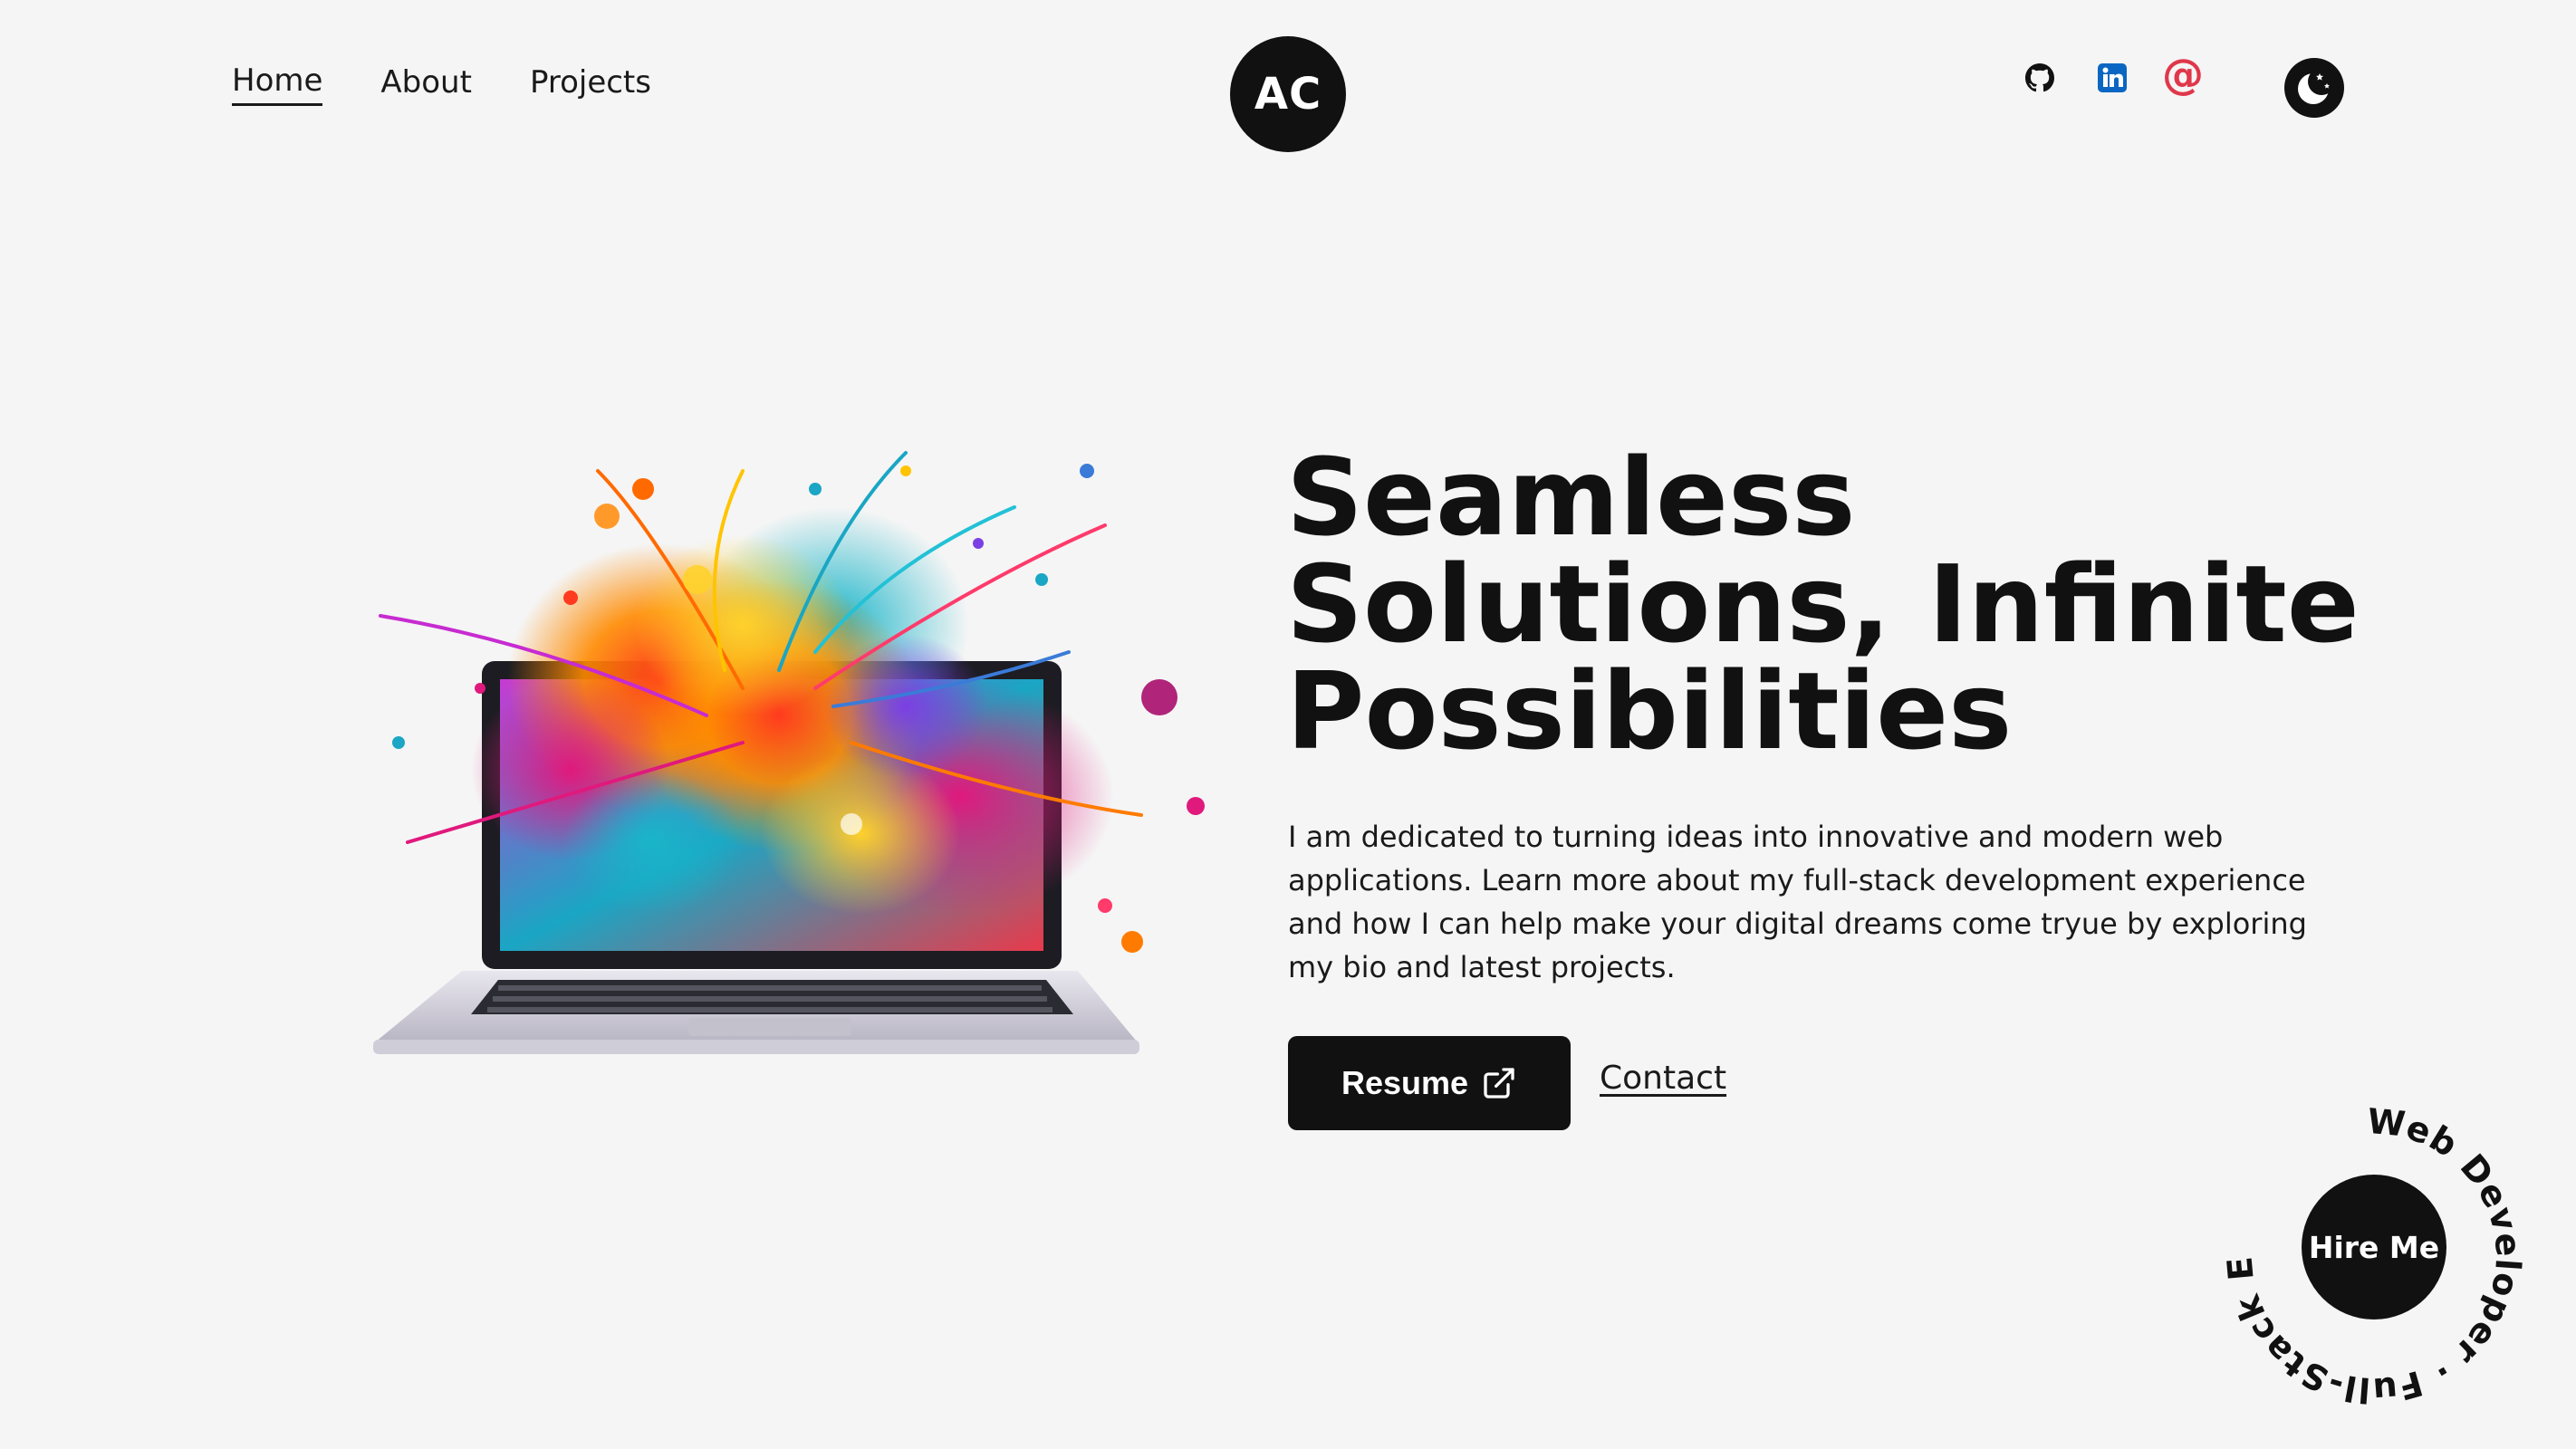 The width and height of the screenshot is (2576, 1449). I want to click on nav-link-about: About, so click(426, 86).